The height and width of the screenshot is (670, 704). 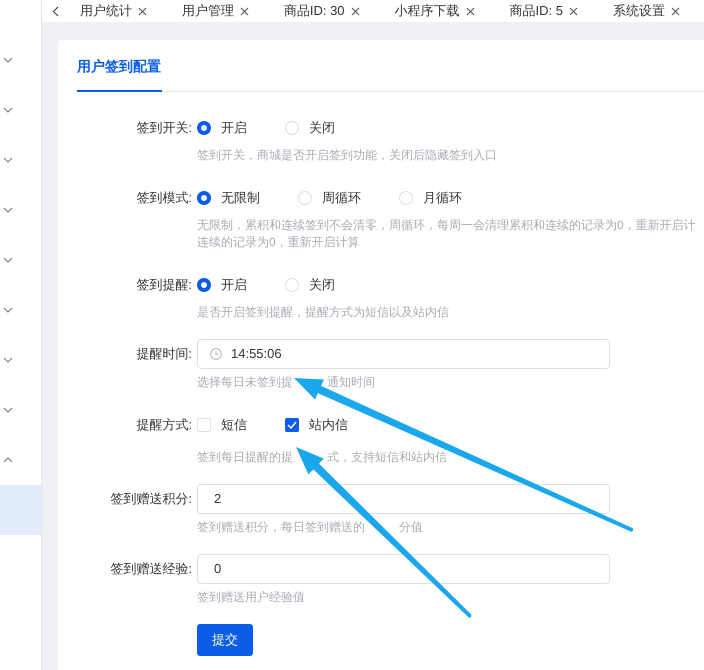 What do you see at coordinates (216, 354) in the screenshot?
I see `clock-icon` at bounding box center [216, 354].